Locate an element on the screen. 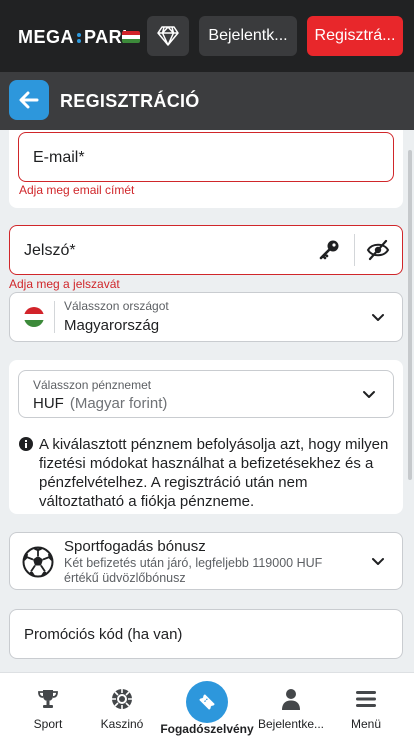 The image size is (414, 742). country-select-divider is located at coordinates (54, 317).